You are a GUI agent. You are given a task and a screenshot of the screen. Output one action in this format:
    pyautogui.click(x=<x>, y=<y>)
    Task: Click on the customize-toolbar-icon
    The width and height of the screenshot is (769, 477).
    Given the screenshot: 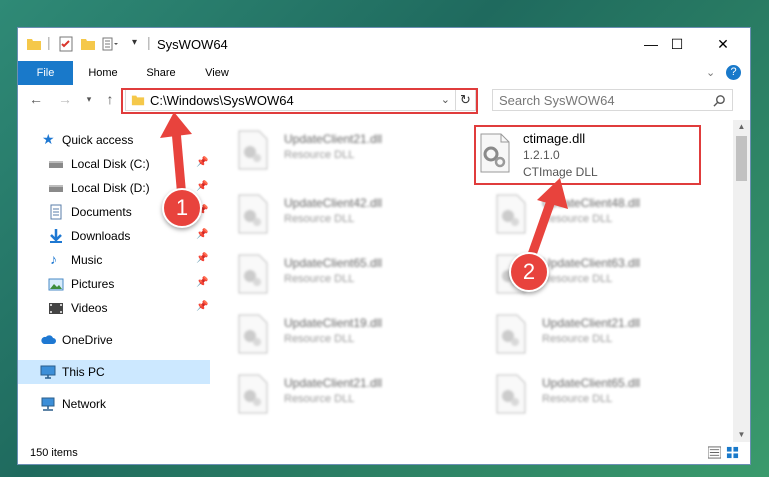 What is the action you would take?
    pyautogui.click(x=110, y=44)
    